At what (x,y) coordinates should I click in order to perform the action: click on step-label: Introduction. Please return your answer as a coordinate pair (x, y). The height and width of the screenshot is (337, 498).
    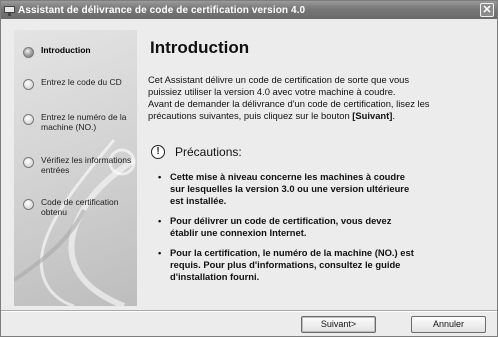
    Looking at the image, I should click on (66, 50).